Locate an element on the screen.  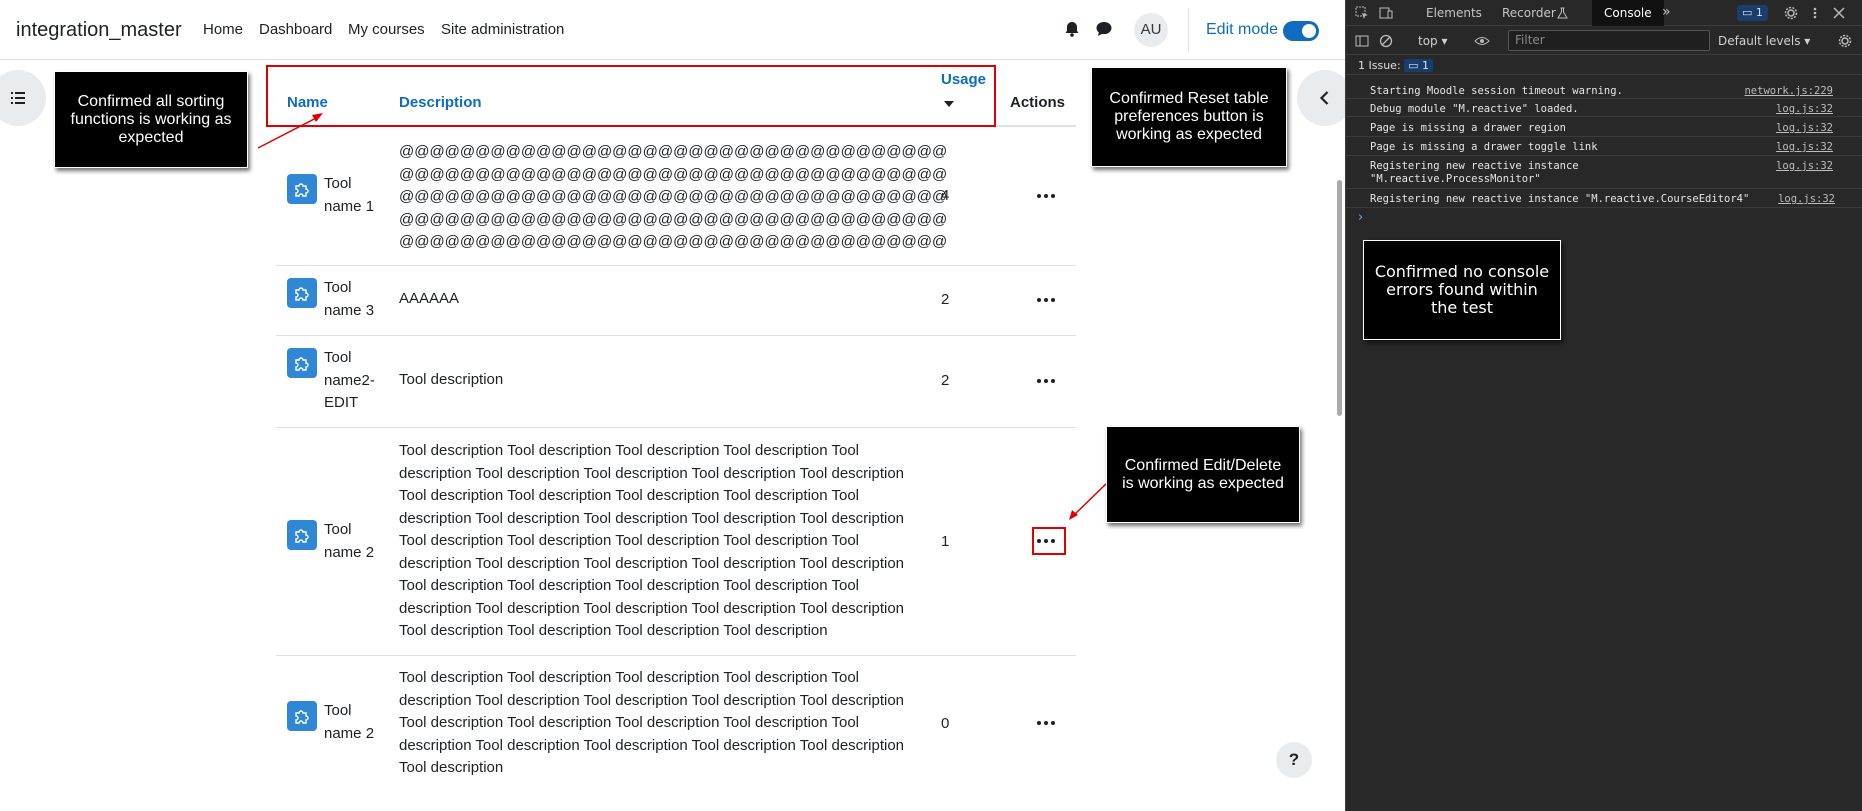
tool-name: Tool name 3 is located at coordinates (349, 299).